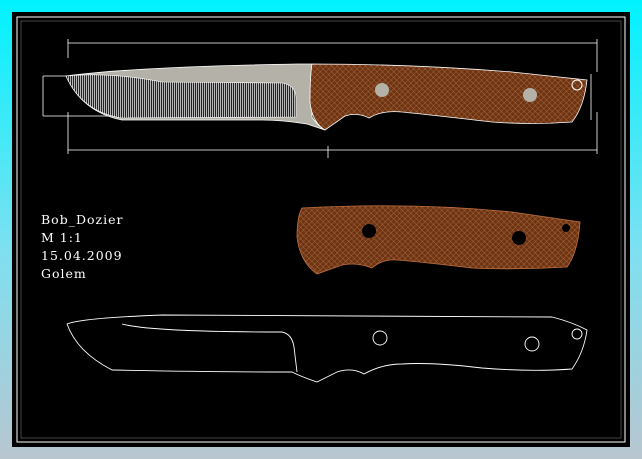 The image size is (642, 459). I want to click on knife-outline, so click(327, 348).